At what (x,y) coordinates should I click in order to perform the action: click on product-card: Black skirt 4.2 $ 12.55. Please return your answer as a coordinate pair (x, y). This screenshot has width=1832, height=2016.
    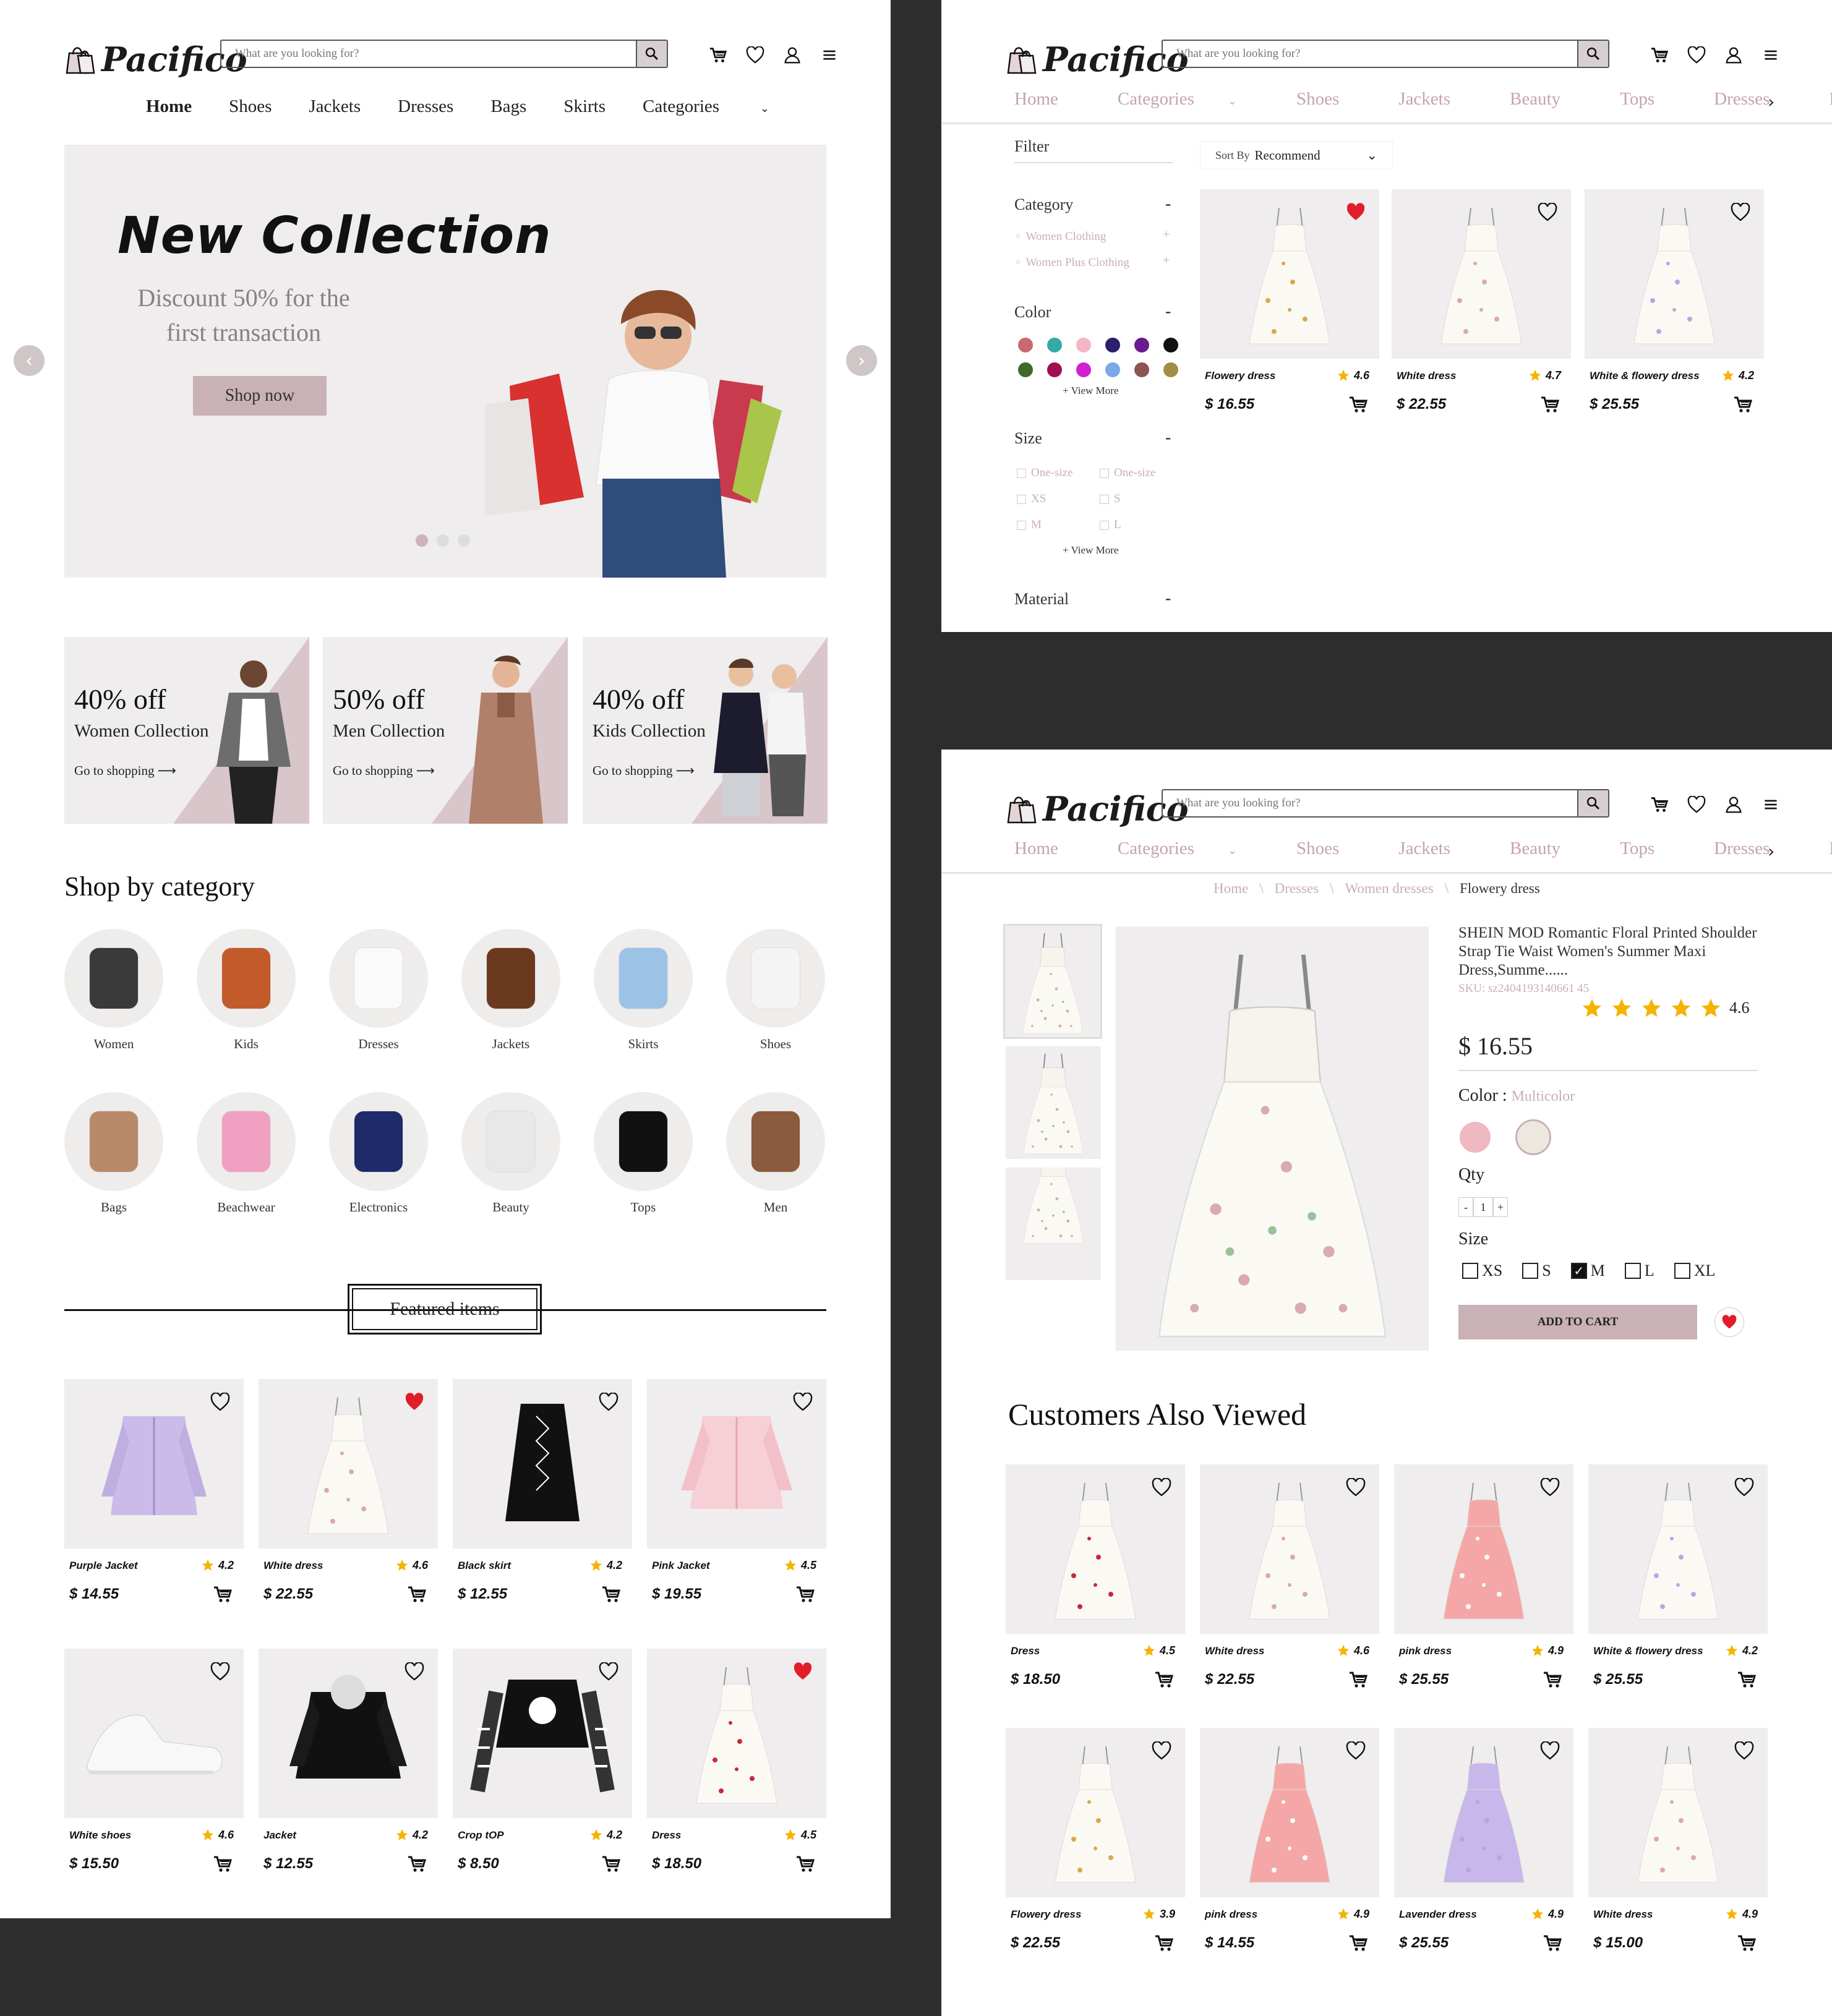
    Looking at the image, I should click on (542, 1503).